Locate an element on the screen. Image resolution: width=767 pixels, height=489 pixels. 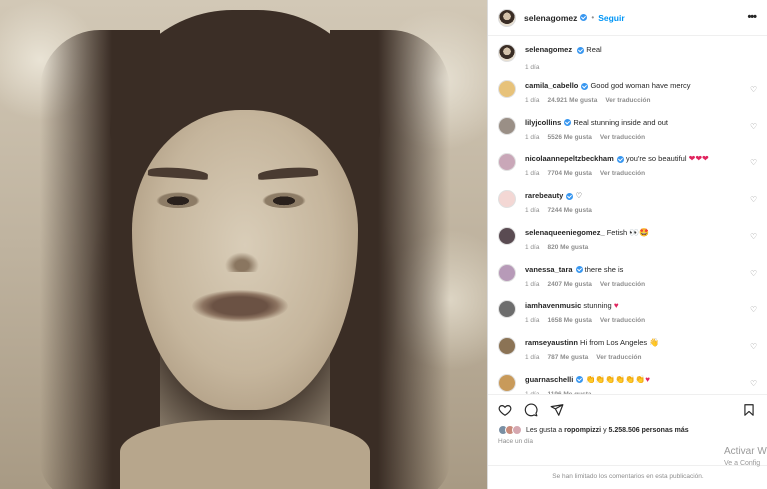
comment-text: there she is is located at coordinates (604, 269).